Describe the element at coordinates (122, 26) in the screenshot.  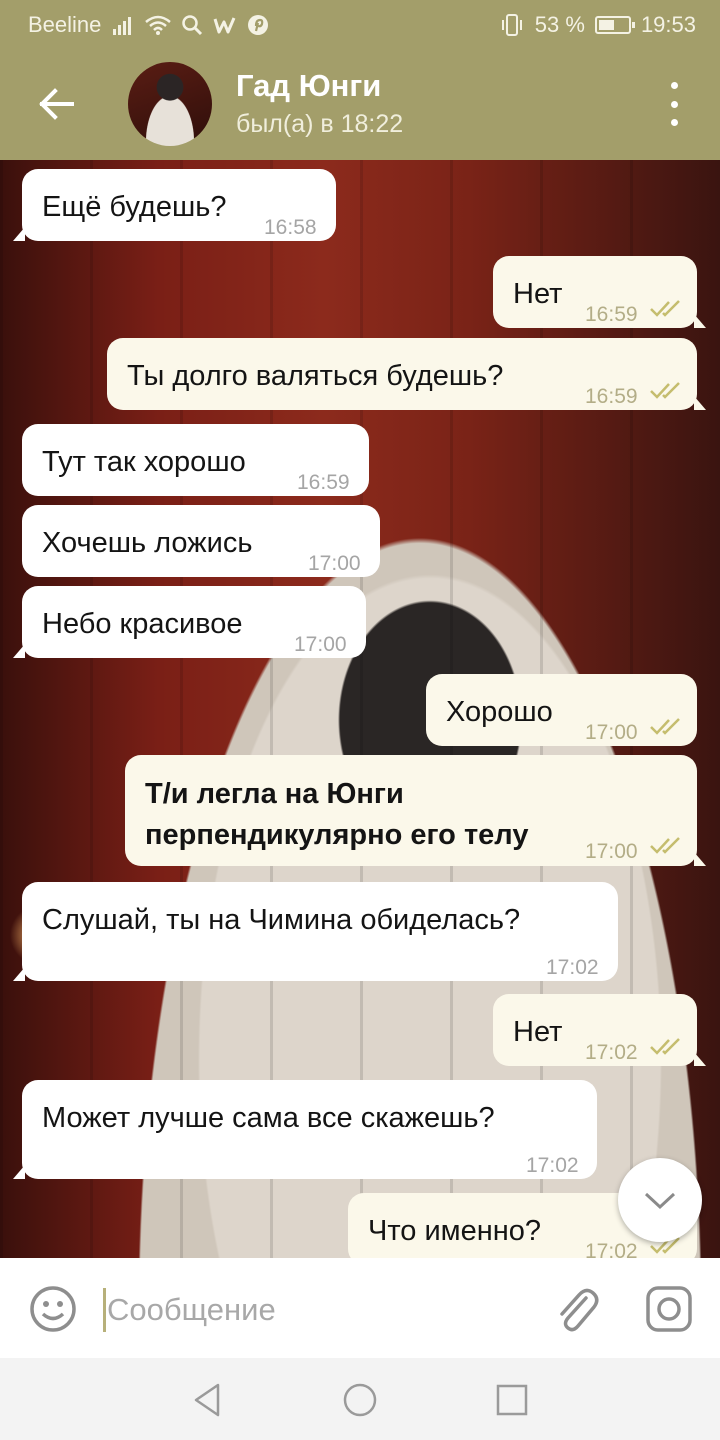
I see `signal-icon` at that location.